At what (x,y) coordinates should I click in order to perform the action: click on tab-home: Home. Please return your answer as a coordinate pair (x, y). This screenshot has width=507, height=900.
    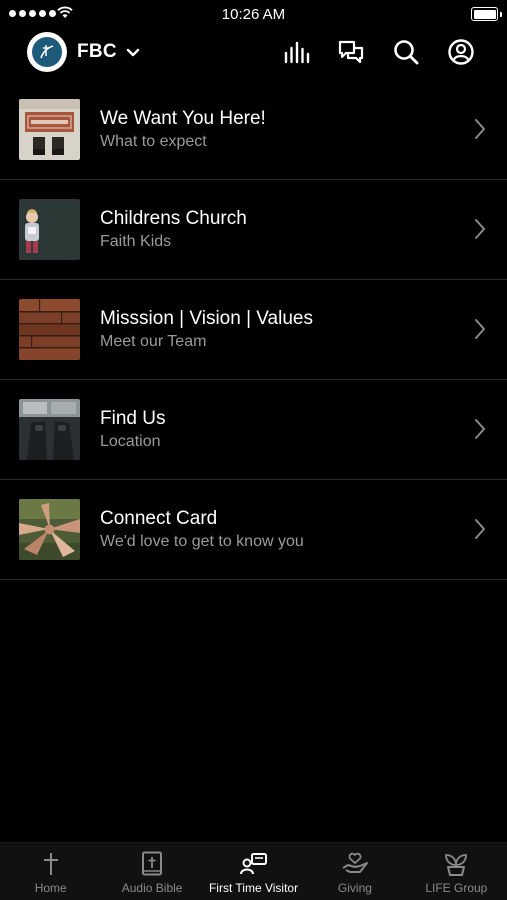
    Looking at the image, I should click on (50, 871).